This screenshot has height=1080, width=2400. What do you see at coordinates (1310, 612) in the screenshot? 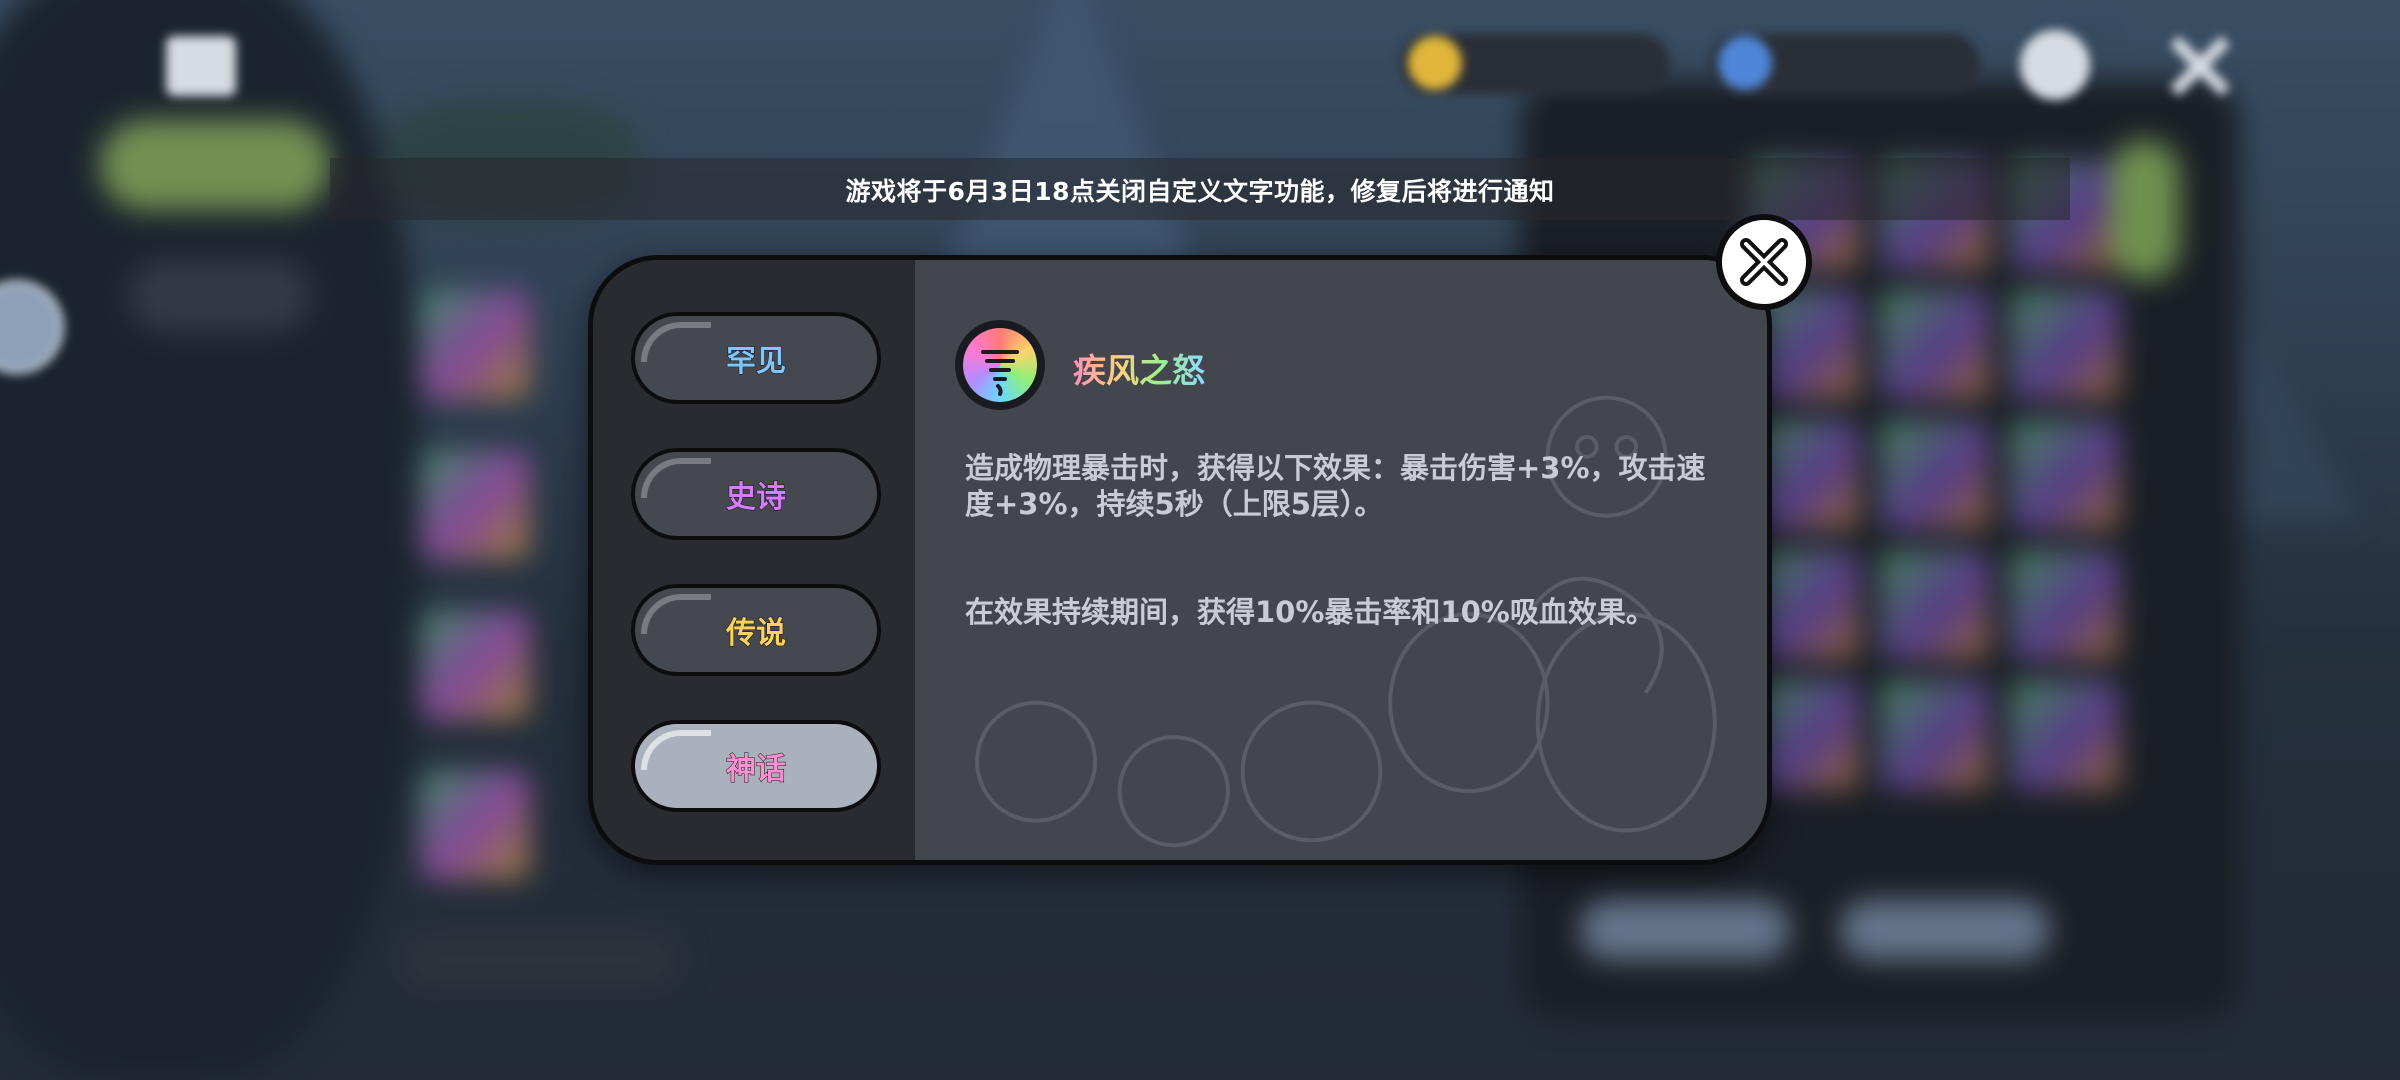
I see `skill-description-2: 在效果持续期间，获得10%暴击率和10%吸血效果。` at bounding box center [1310, 612].